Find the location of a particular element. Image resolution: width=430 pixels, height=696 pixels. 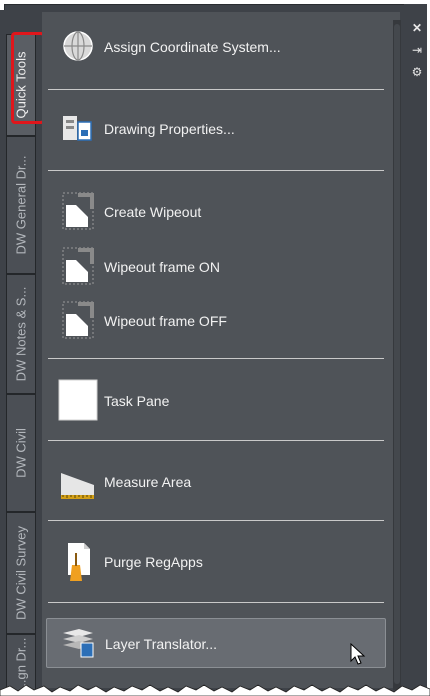

settings-icon: ⚙ is located at coordinates (417, 72).